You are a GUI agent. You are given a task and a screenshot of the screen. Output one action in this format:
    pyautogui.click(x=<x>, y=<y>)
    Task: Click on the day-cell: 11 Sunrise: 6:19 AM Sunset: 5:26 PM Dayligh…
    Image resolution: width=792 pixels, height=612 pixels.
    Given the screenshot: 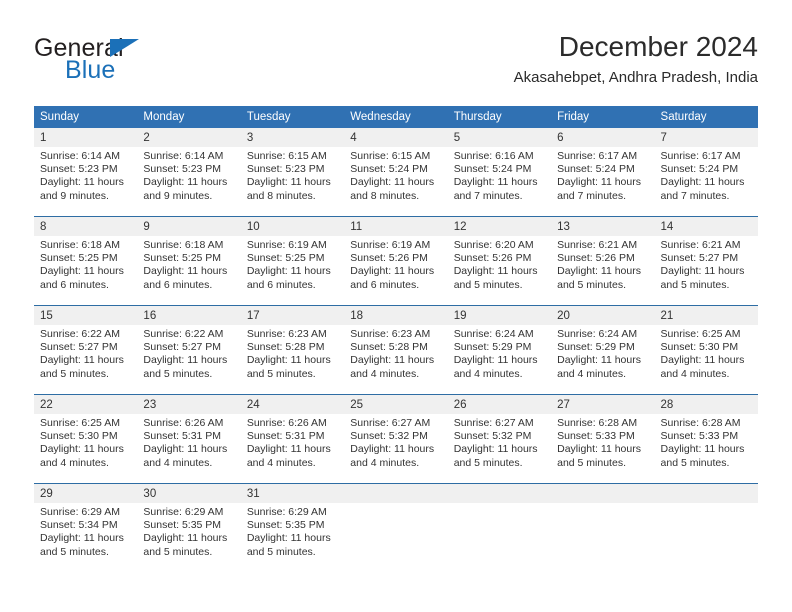 What is the action you would take?
    pyautogui.click(x=396, y=261)
    